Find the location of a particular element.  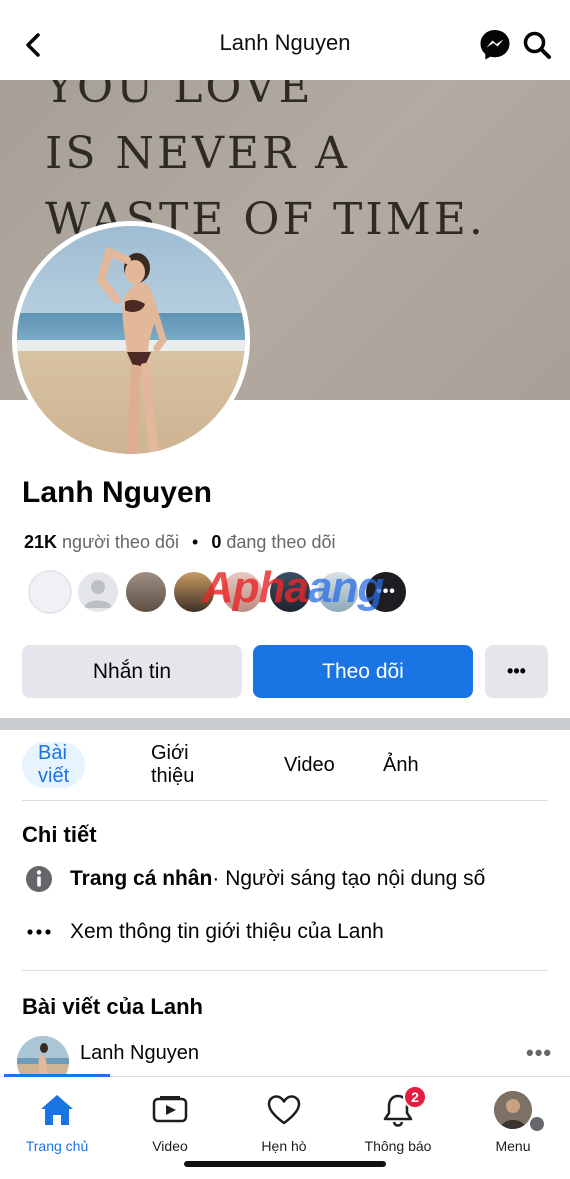

nav-label: Thông báo is located at coordinates (398, 1146).